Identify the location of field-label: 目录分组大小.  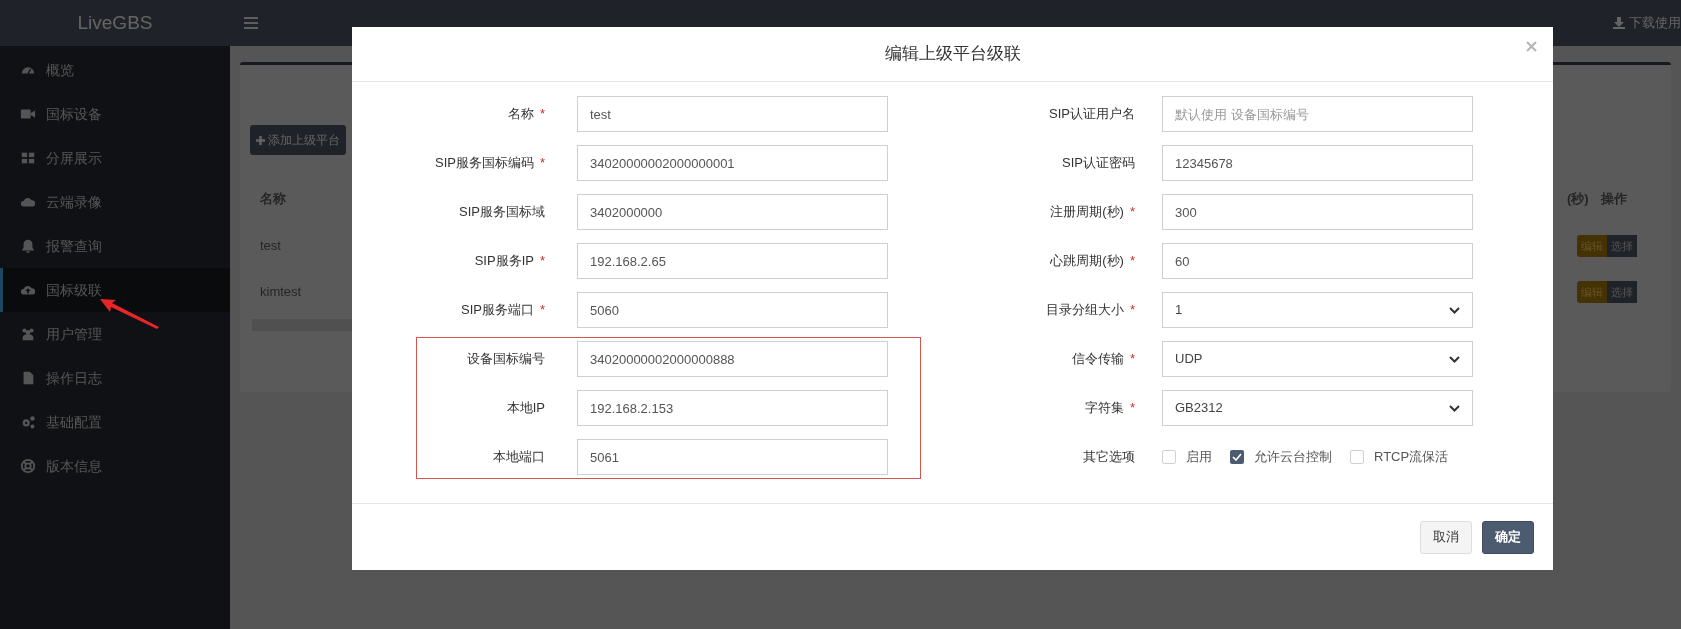
(1084, 310).